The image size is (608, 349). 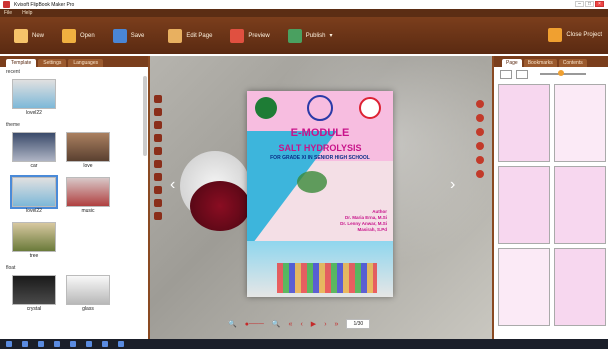 I want to click on template-thumb: crystal, so click(x=34, y=293).